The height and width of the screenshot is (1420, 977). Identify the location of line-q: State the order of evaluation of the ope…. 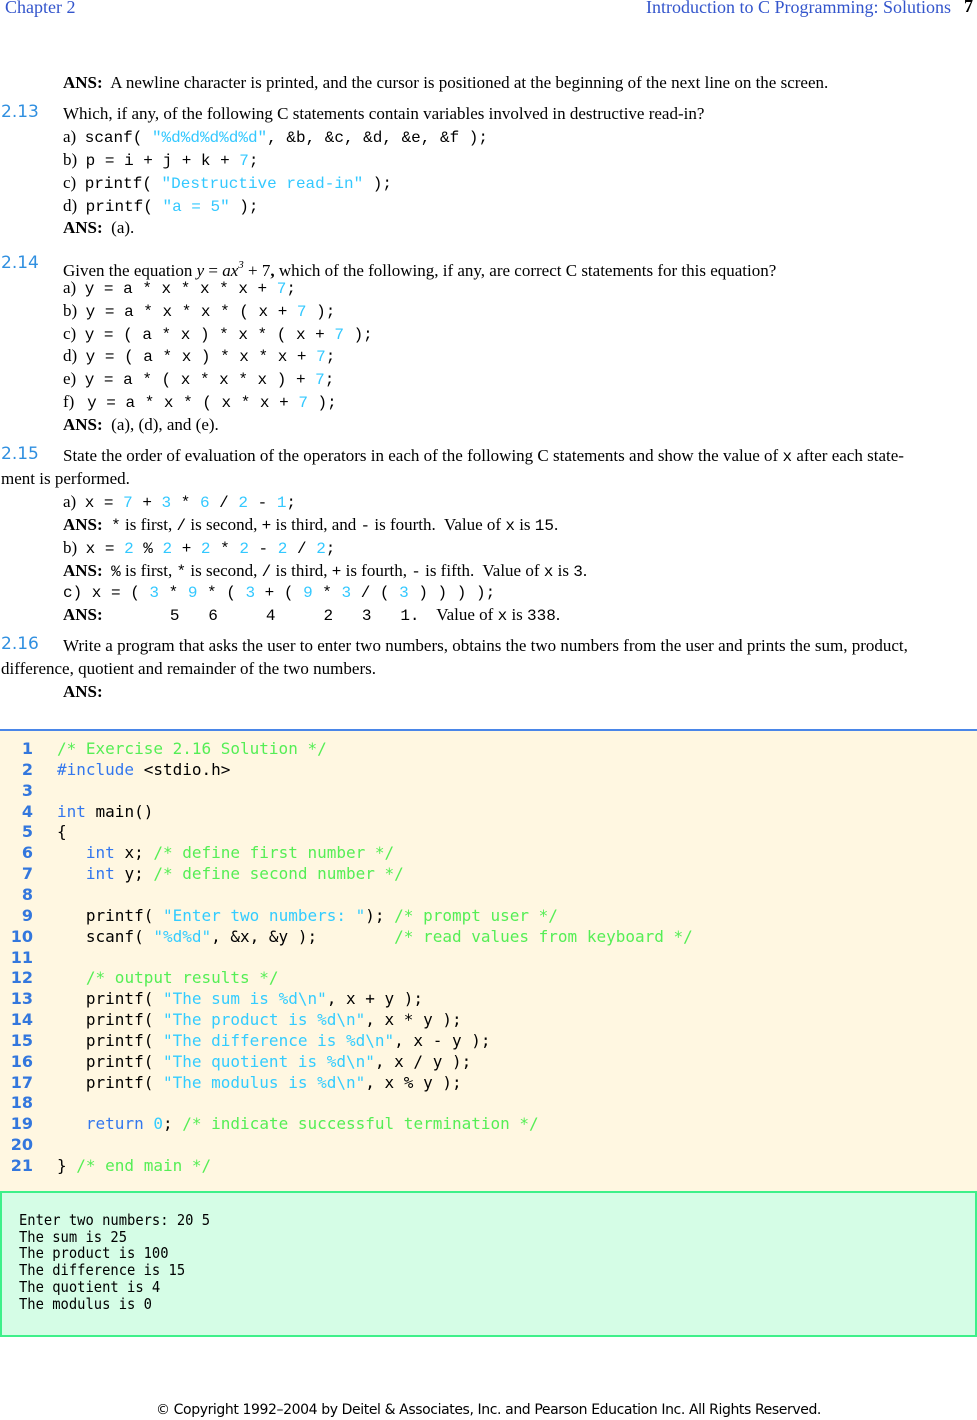
(483, 456).